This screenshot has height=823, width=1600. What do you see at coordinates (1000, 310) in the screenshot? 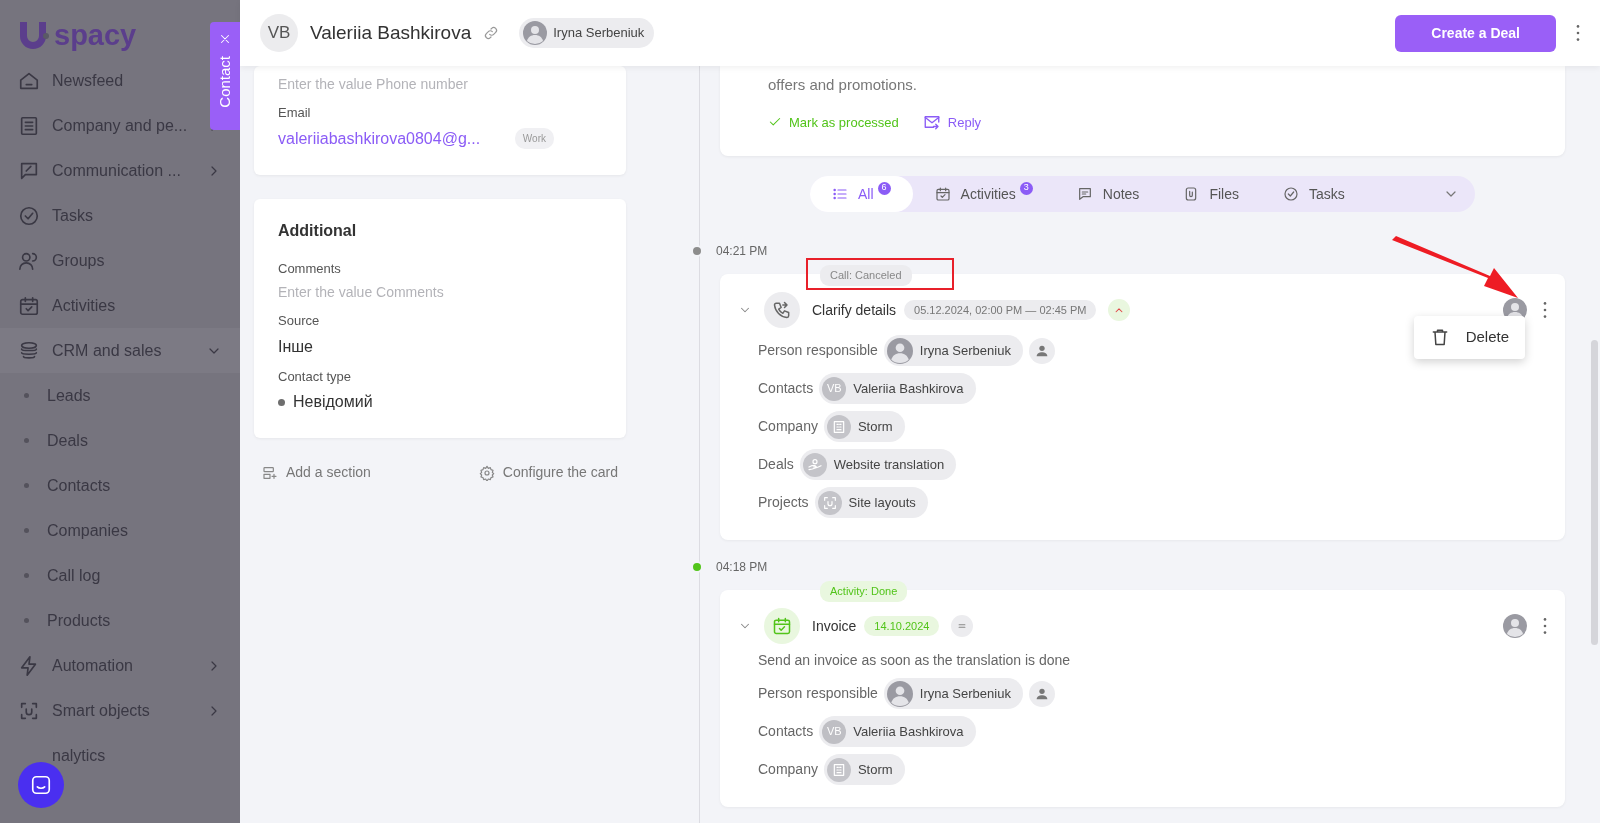
I see `date-tag: 05.12.2024, 02:00 PM — 02:45 PM` at bounding box center [1000, 310].